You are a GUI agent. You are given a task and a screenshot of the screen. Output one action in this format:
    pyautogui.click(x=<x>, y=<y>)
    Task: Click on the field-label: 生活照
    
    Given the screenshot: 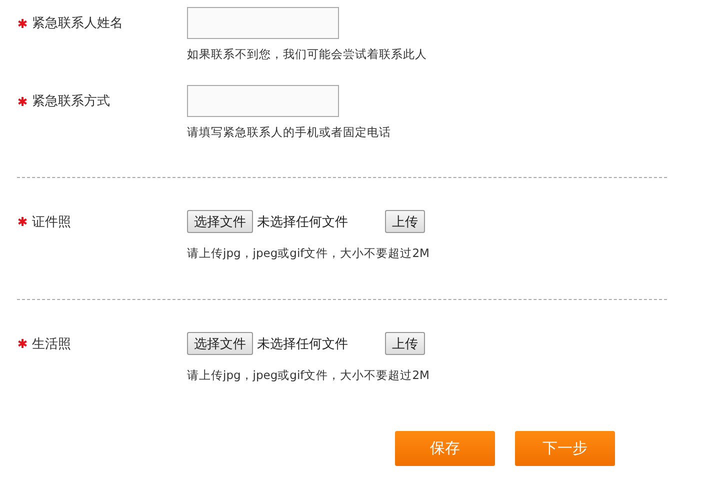 What is the action you would take?
    pyautogui.click(x=51, y=344)
    